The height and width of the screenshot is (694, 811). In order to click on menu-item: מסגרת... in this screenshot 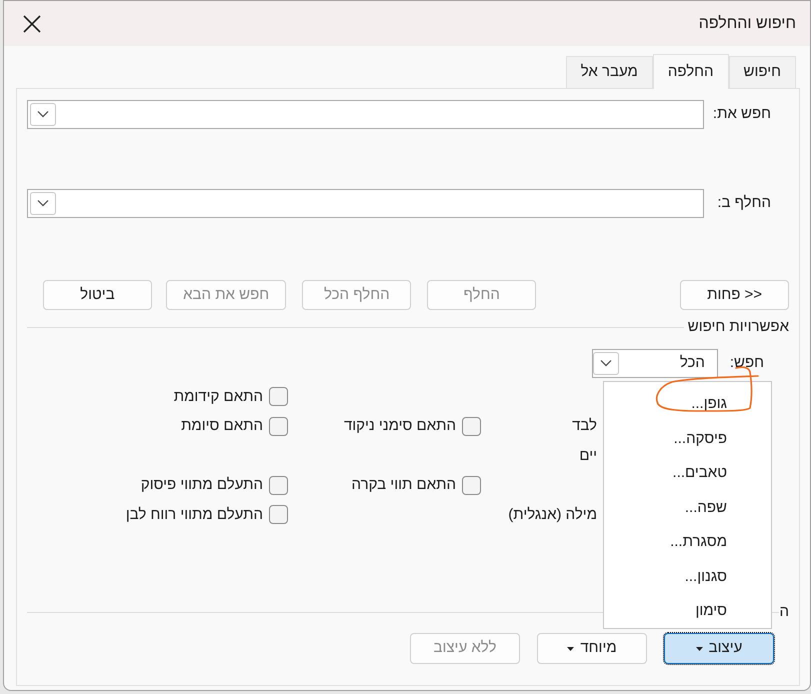, I will do `click(687, 542)`.